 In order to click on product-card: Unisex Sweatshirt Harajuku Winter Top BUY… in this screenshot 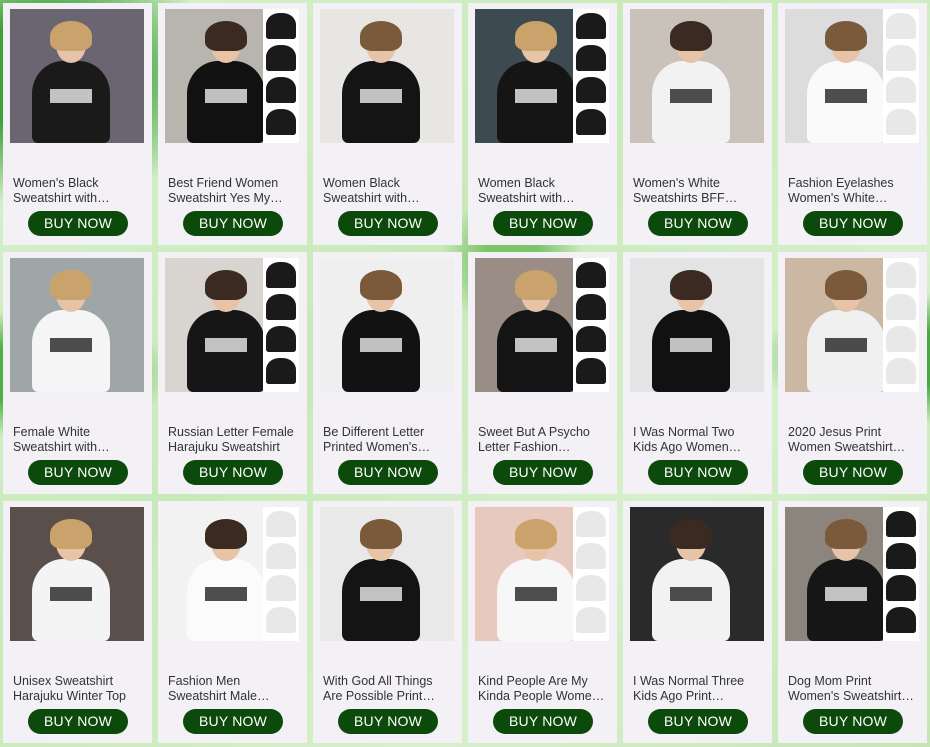, I will do `click(77, 622)`.